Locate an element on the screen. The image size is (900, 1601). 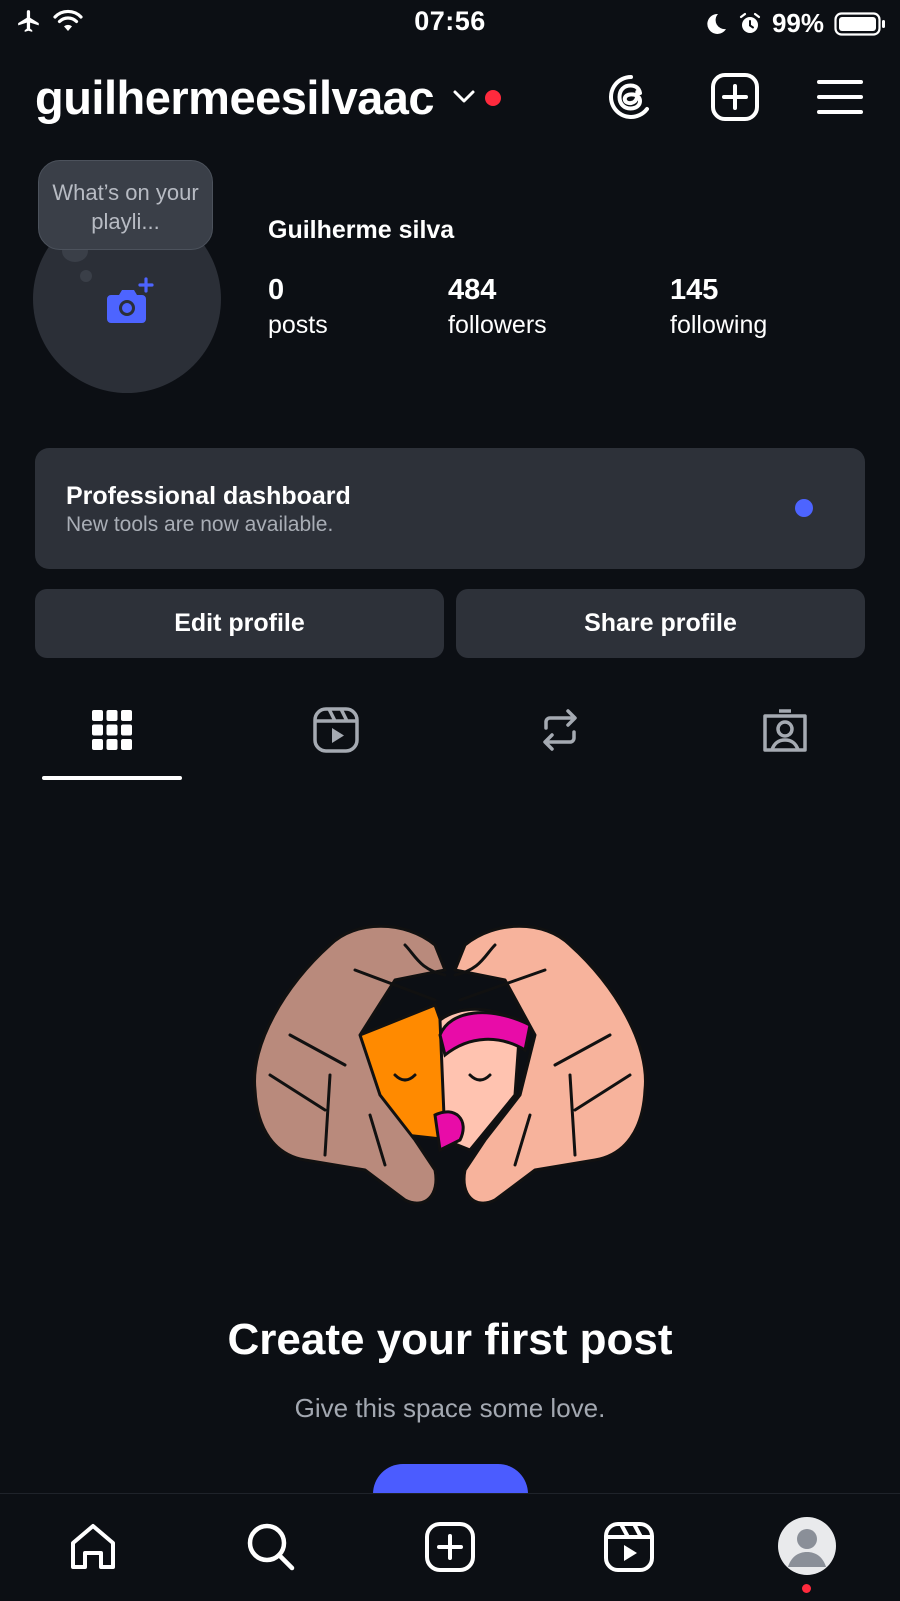
note-bubble-tail is located at coordinates (86, 276).